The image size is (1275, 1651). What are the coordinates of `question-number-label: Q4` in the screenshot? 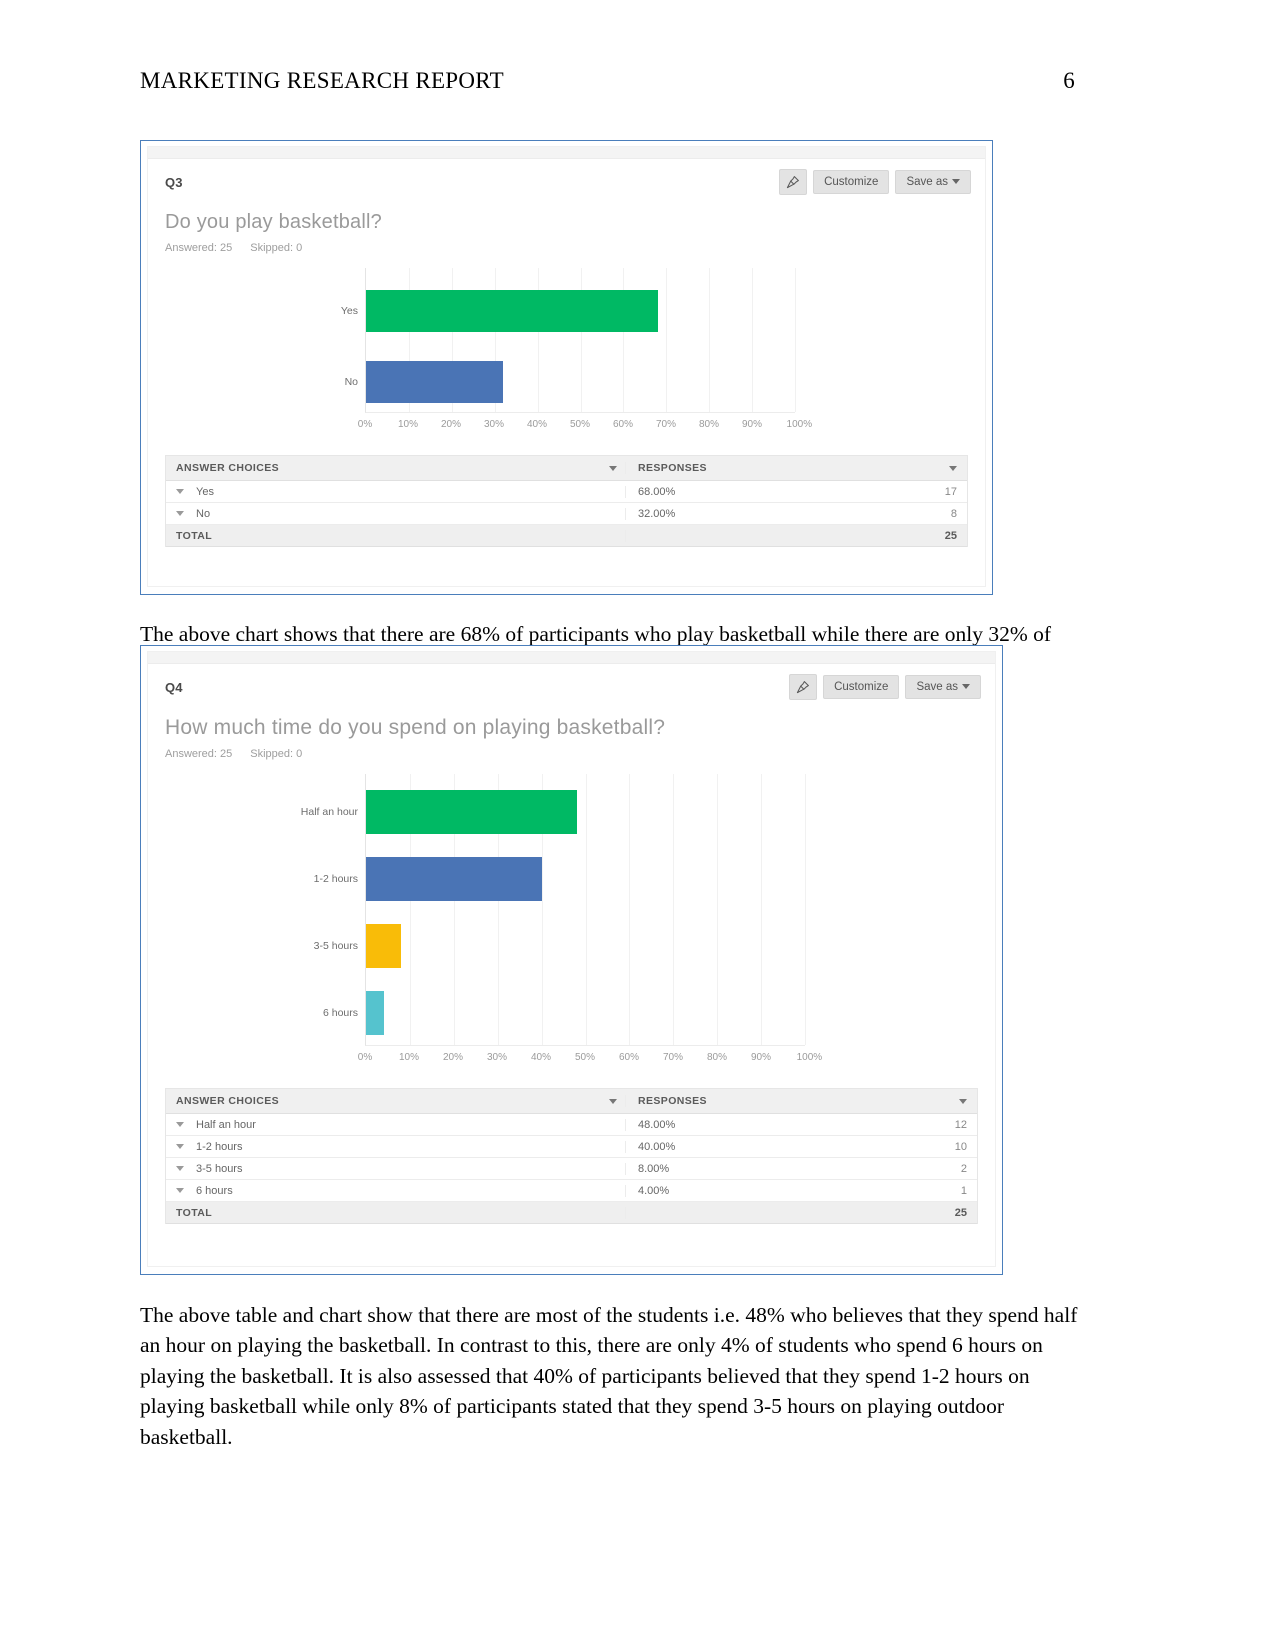 It's located at (174, 687).